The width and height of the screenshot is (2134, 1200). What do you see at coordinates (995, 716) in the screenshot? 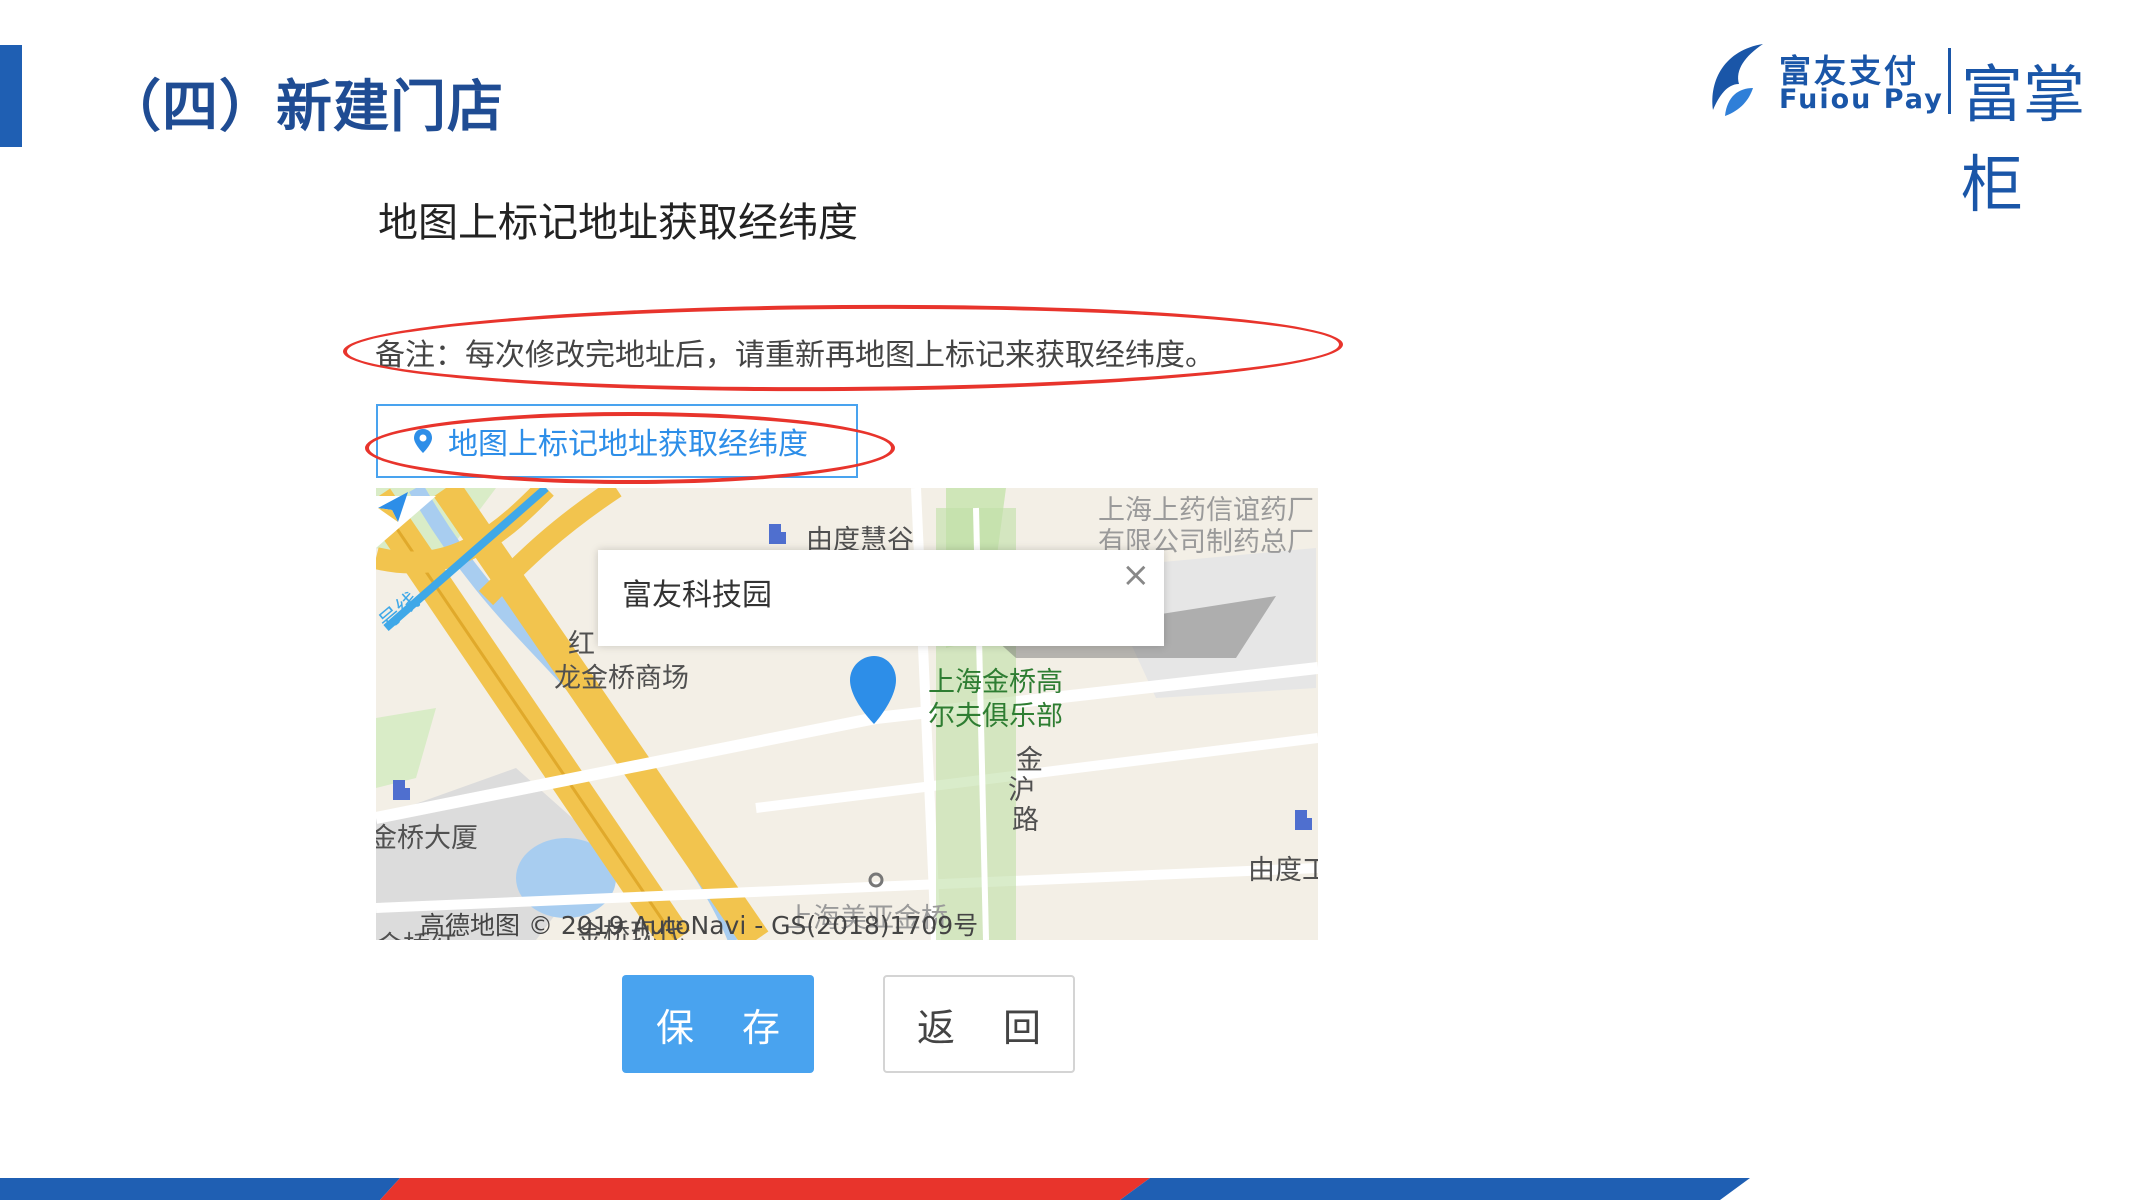
I see `map-label-golf-line2: 尔夫俱乐部` at bounding box center [995, 716].